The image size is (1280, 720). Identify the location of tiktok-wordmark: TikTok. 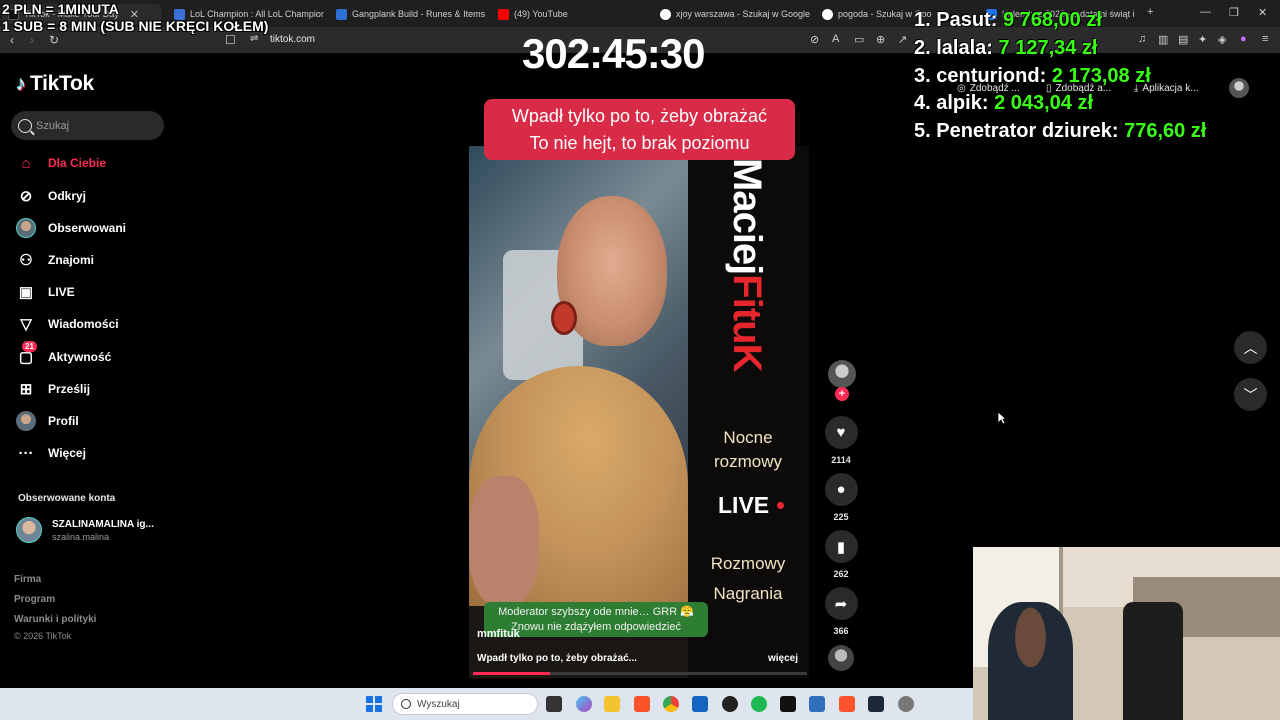
(62, 83).